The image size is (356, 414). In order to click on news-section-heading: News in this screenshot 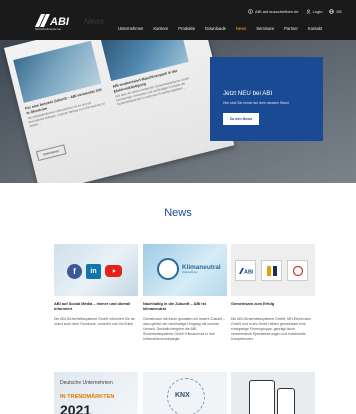, I will do `click(178, 213)`.